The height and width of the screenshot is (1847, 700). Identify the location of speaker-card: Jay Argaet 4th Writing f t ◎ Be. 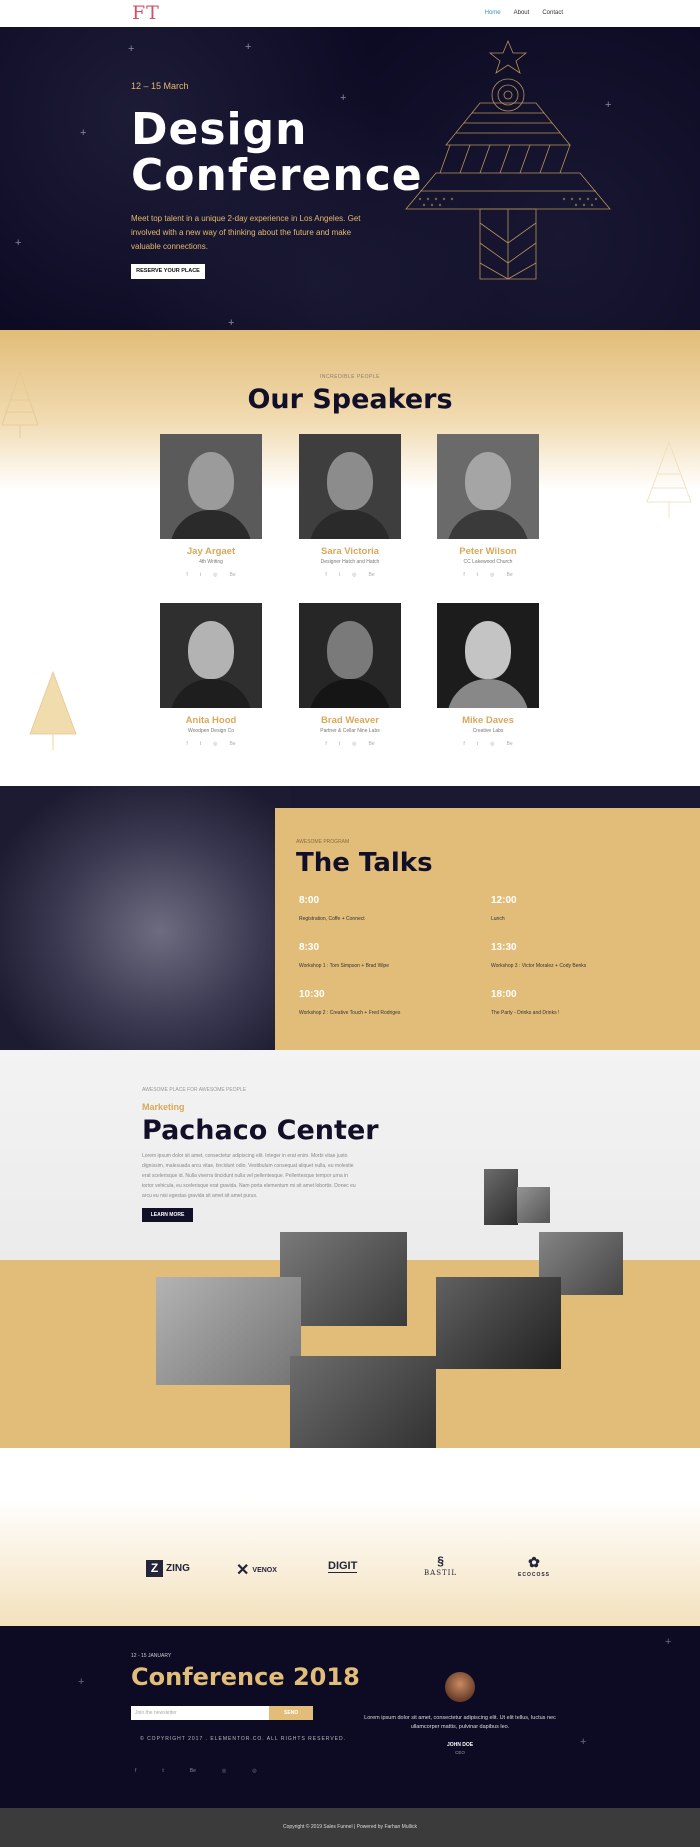
(211, 506).